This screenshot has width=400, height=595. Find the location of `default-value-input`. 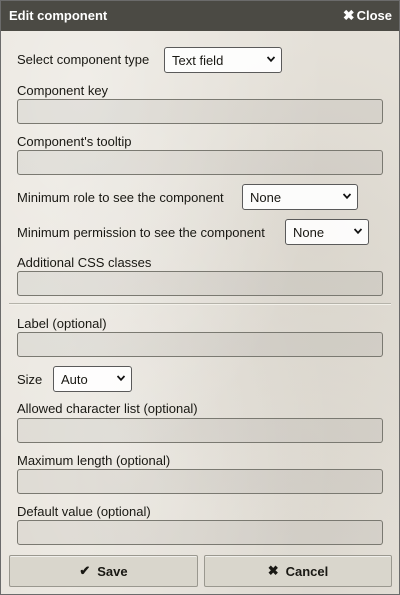

default-value-input is located at coordinates (200, 532).